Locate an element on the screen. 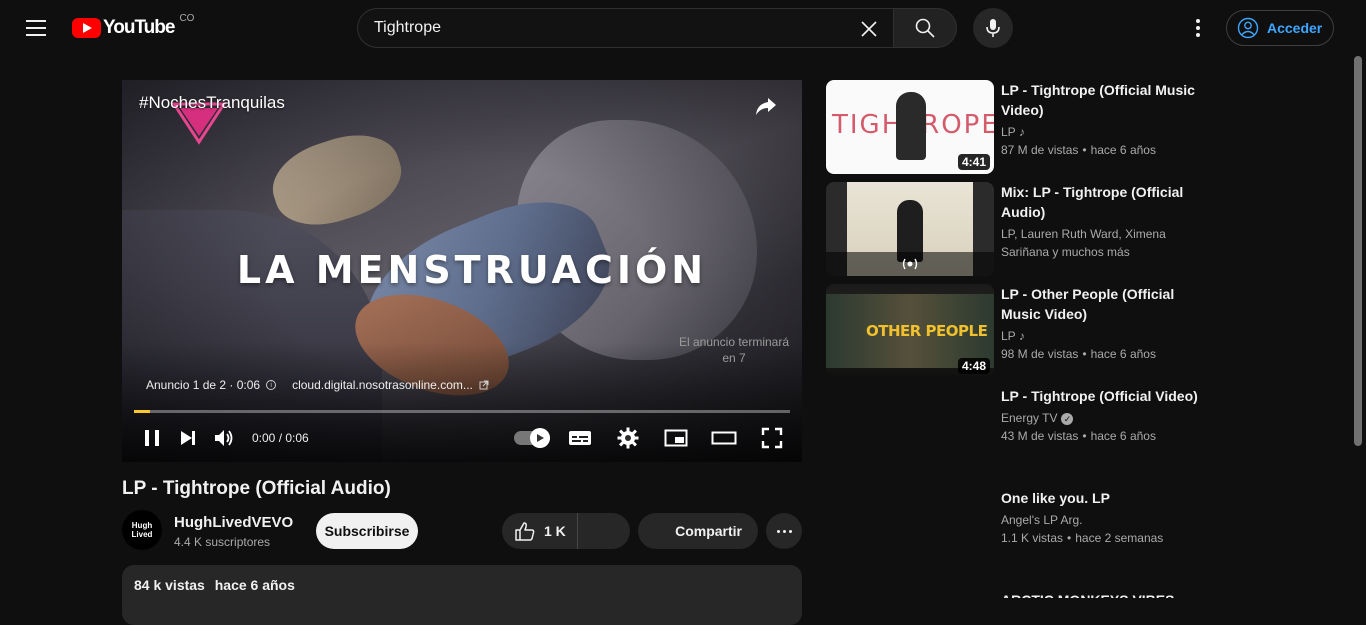  video-title: LP - Tightrope (Official Audio) is located at coordinates (256, 488).